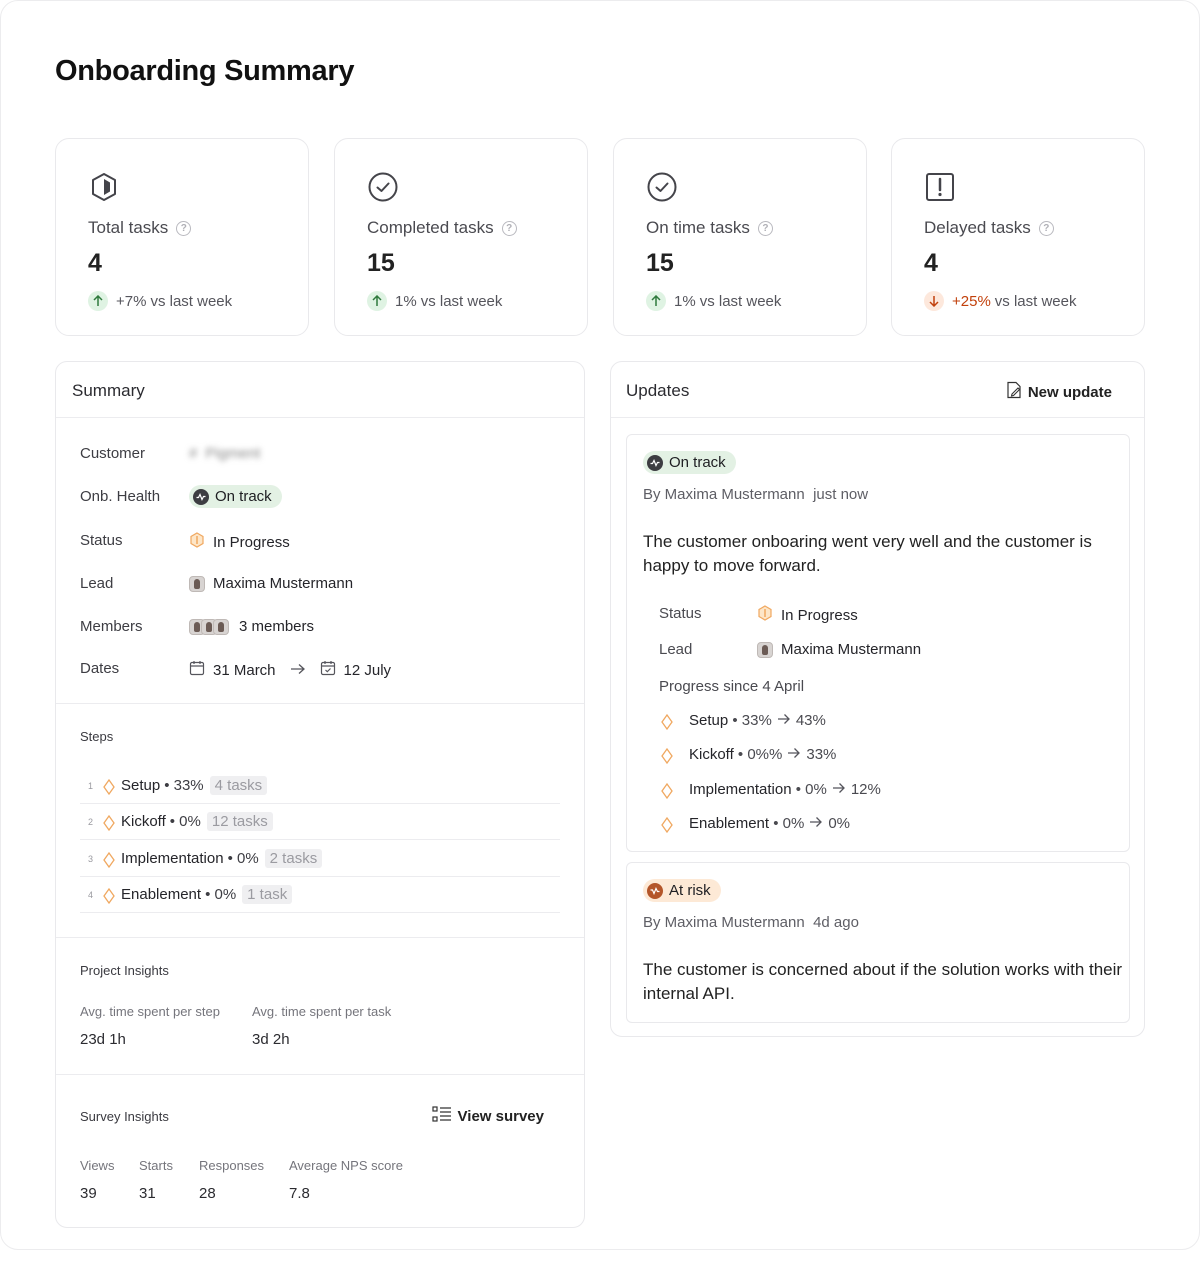 This screenshot has width=1200, height=1283. I want to click on members-value: 3 members, so click(251, 626).